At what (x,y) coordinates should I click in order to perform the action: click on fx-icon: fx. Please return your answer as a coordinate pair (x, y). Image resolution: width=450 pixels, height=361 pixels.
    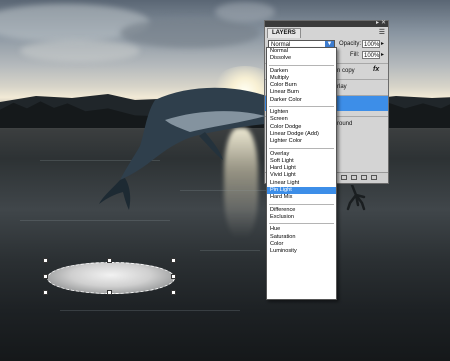
    Looking at the image, I should click on (376, 69).